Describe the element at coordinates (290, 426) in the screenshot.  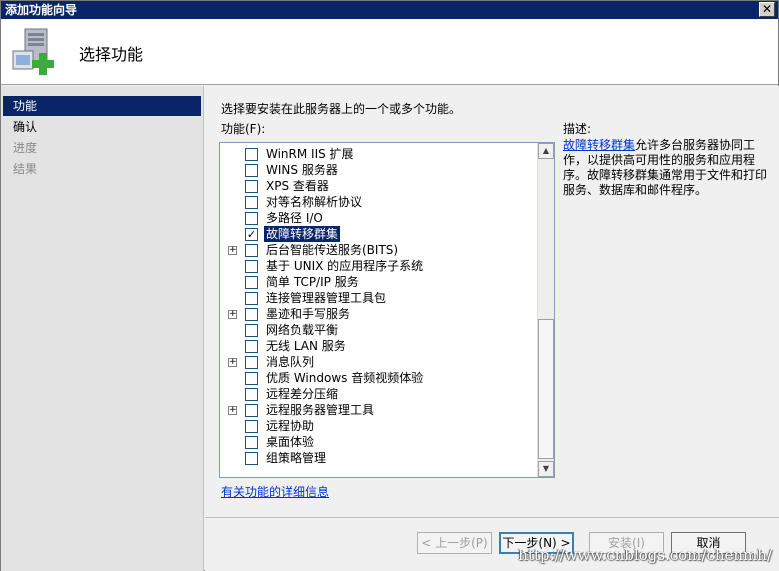
I see `feature-label: 远程协助` at that location.